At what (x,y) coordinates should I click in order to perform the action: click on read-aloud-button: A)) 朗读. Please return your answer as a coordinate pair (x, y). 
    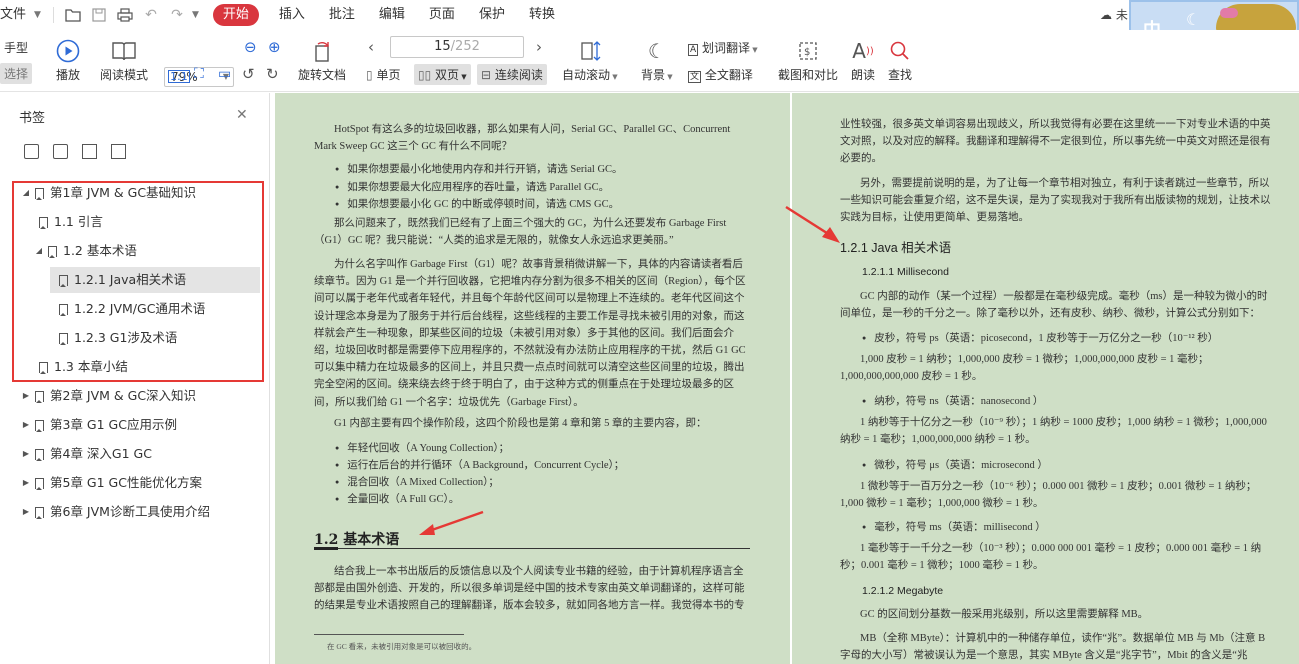
    Looking at the image, I should click on (863, 59).